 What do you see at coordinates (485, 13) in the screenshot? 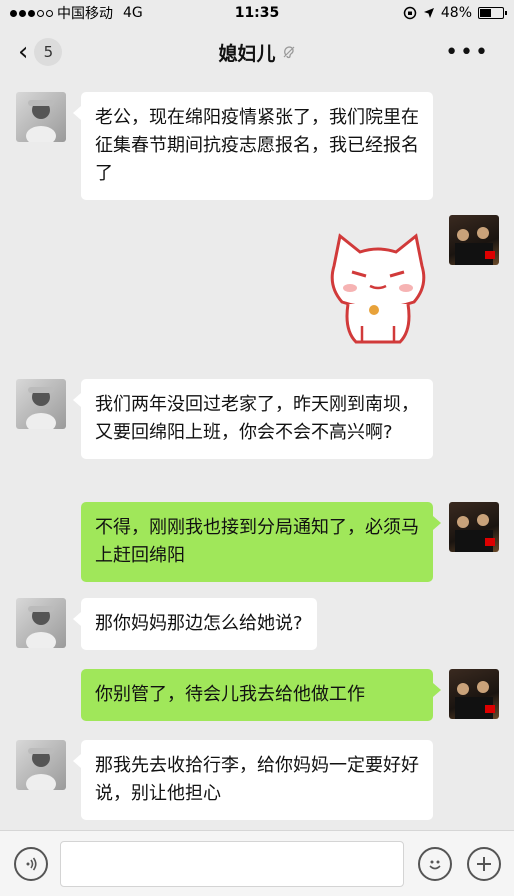
I see `battery-fill` at bounding box center [485, 13].